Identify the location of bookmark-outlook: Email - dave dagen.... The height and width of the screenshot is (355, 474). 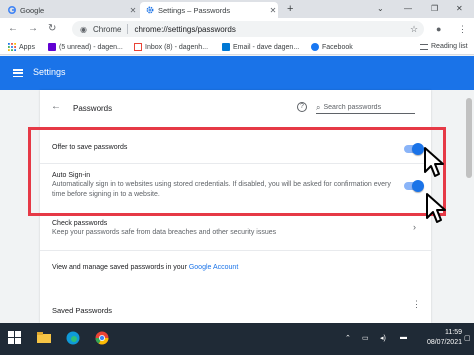
(260, 47).